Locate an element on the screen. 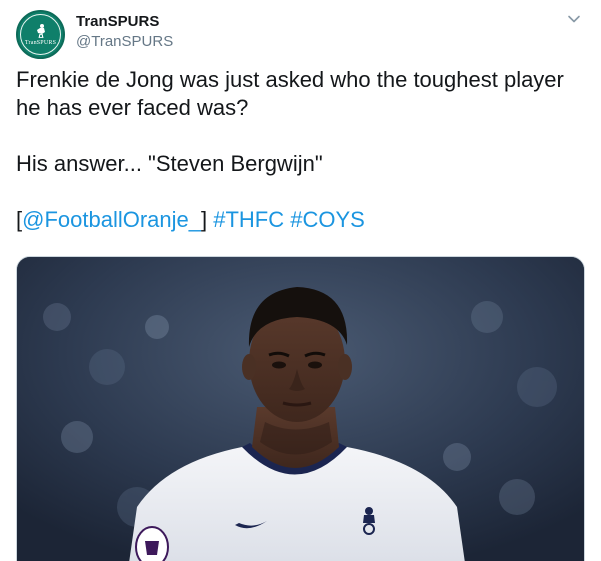  author-display-name: TranSPURS is located at coordinates (124, 22).